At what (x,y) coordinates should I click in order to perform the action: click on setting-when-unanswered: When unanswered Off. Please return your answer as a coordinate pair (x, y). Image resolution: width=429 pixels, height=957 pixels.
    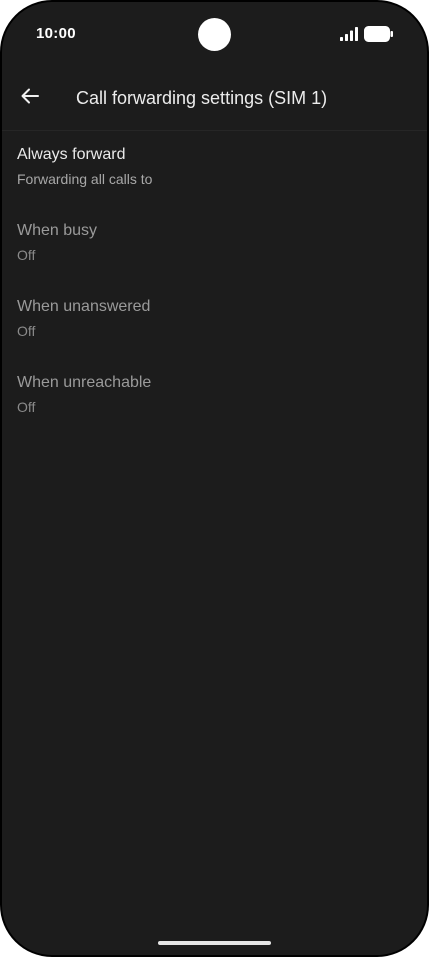
    Looking at the image, I should click on (214, 321).